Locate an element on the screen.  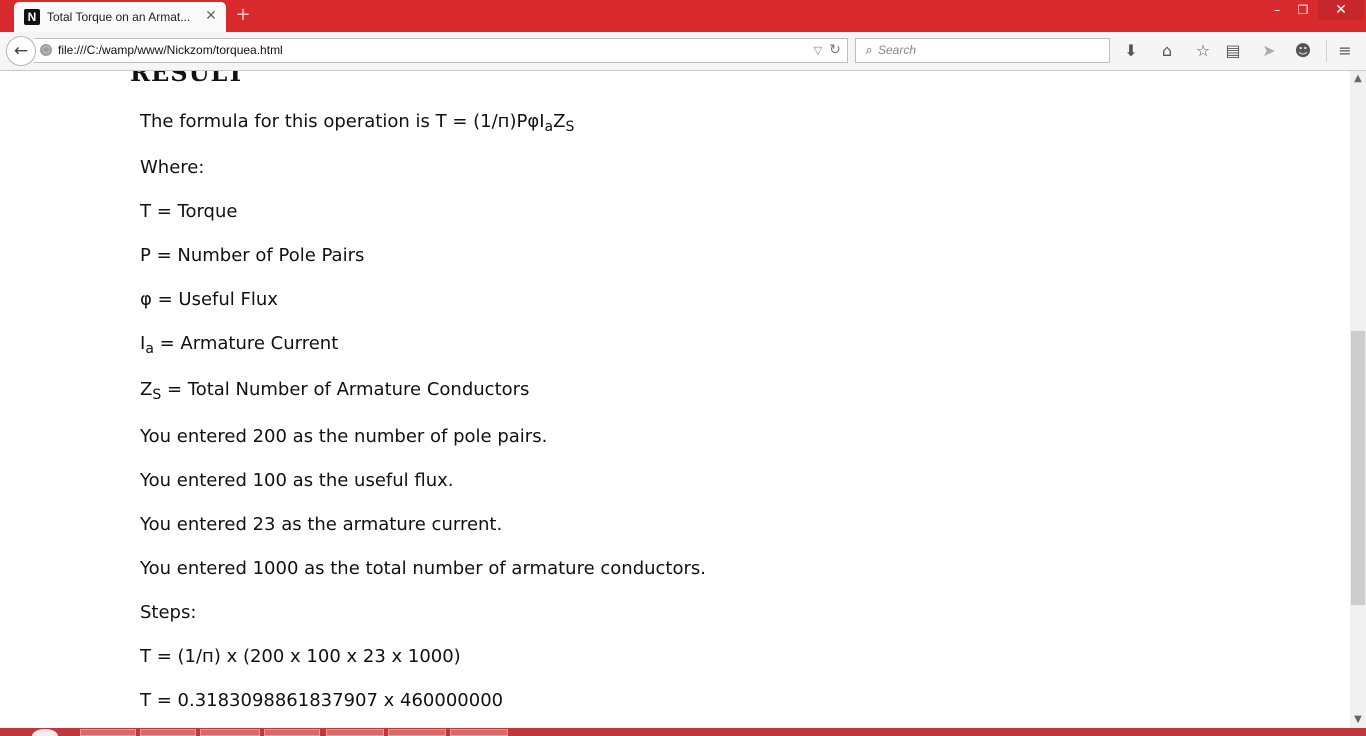
download-icon: ⬇ is located at coordinates (1131, 51).